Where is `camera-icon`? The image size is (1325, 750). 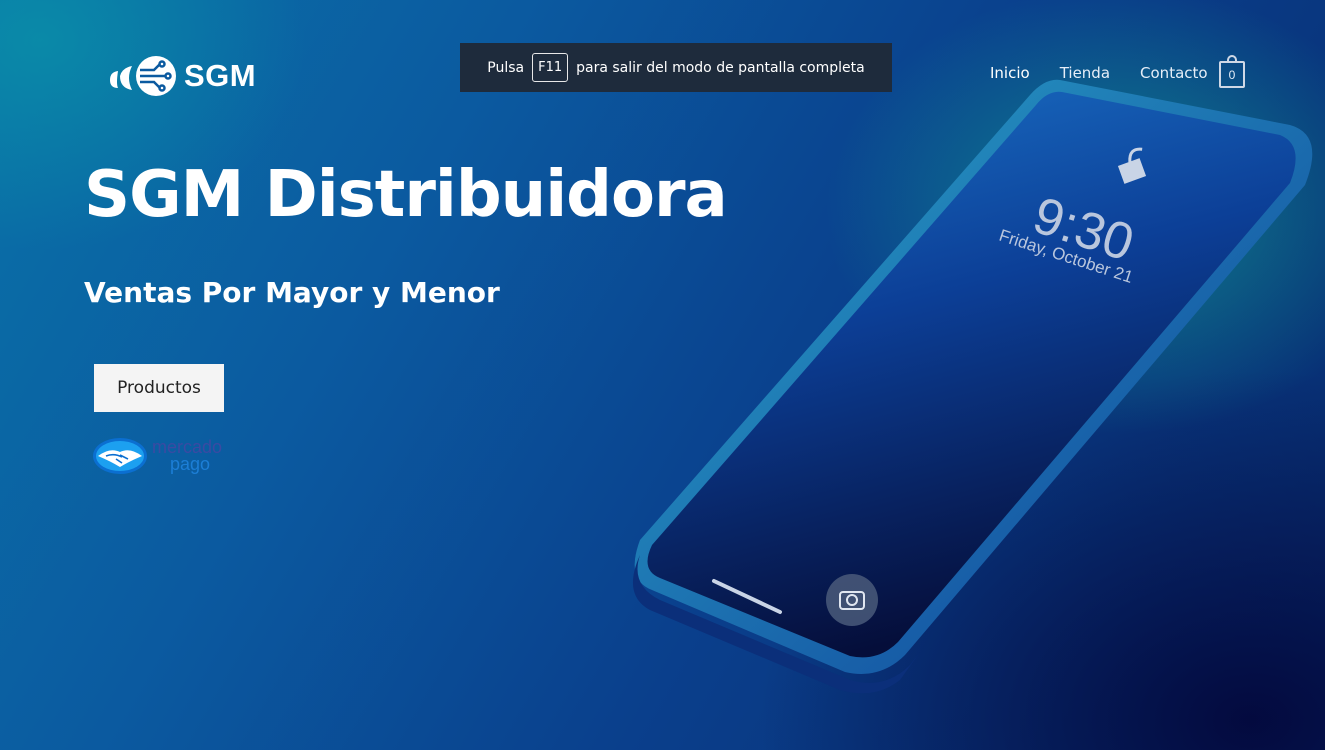
camera-icon is located at coordinates (852, 600).